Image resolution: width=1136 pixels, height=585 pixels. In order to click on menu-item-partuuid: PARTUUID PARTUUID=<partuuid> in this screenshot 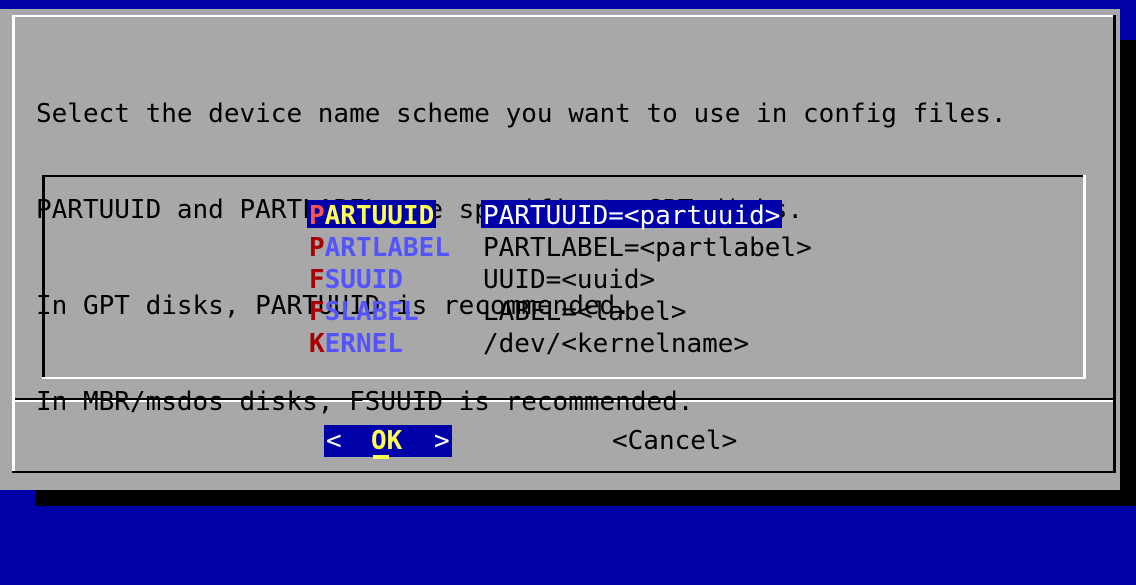, I will do `click(545, 216)`.